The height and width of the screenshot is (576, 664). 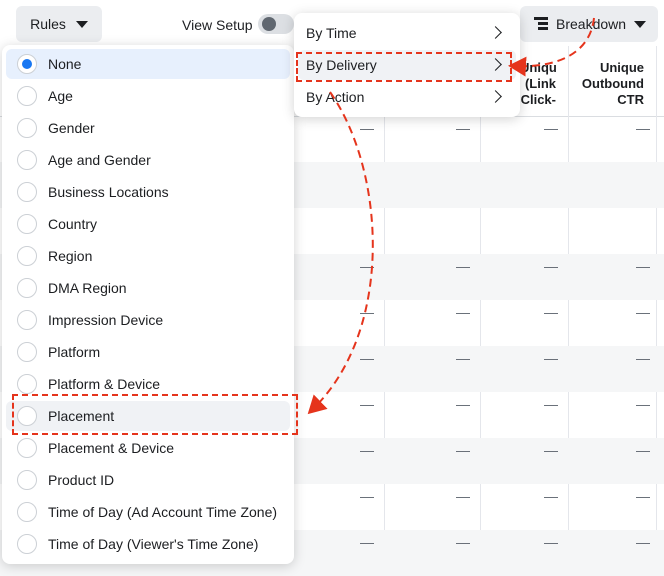 I want to click on option-label: Impression Device, so click(x=106, y=320).